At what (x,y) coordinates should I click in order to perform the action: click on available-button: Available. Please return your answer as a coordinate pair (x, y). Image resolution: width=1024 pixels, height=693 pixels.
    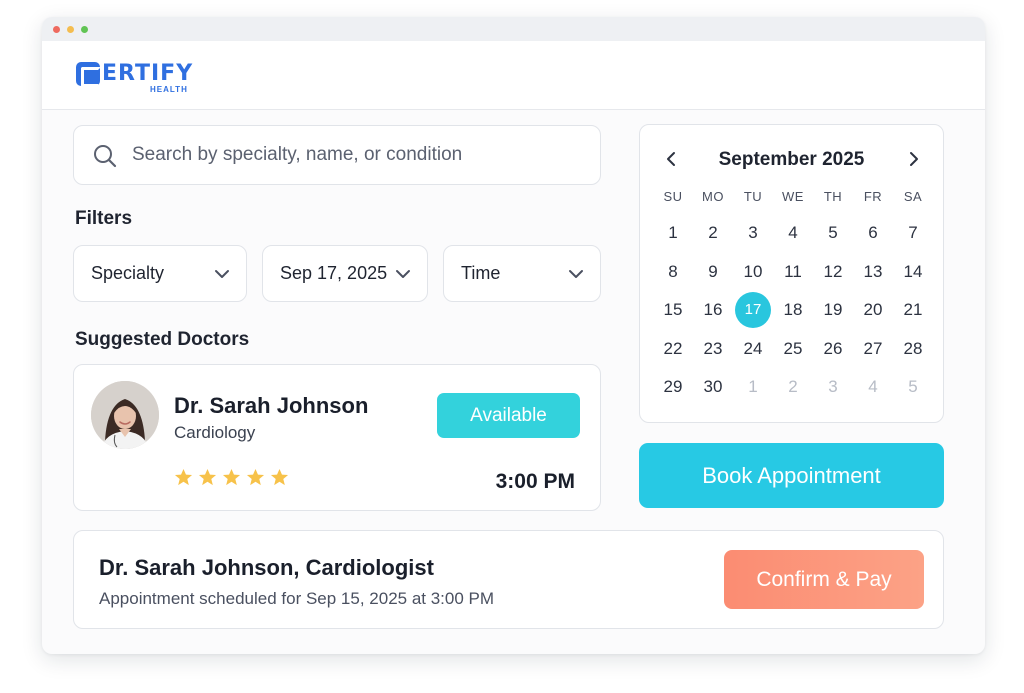
    Looking at the image, I should click on (508, 415).